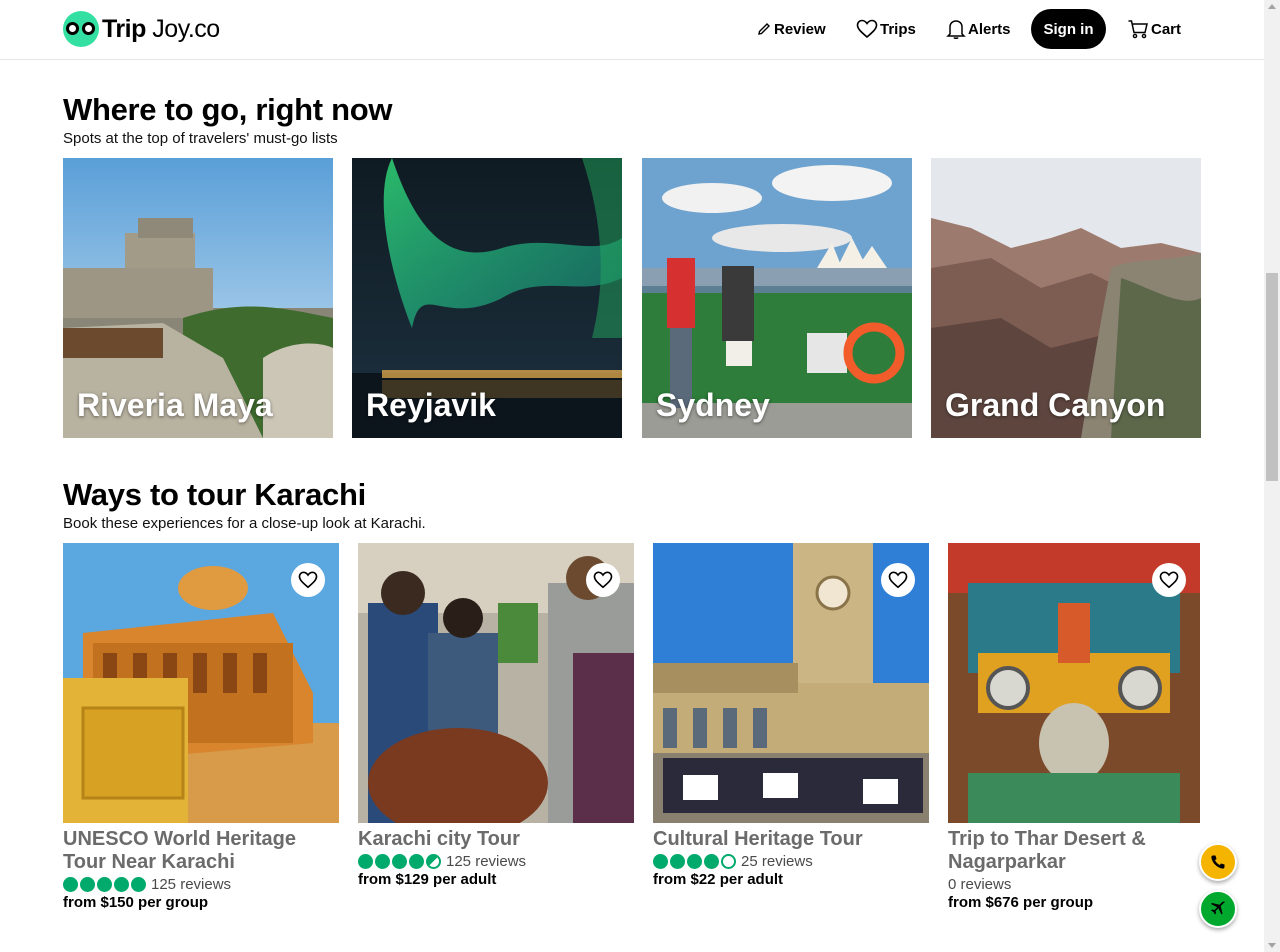 This screenshot has width=1280, height=952. What do you see at coordinates (487, 298) in the screenshot?
I see `destination-card-reykjavik: Reyjavik` at bounding box center [487, 298].